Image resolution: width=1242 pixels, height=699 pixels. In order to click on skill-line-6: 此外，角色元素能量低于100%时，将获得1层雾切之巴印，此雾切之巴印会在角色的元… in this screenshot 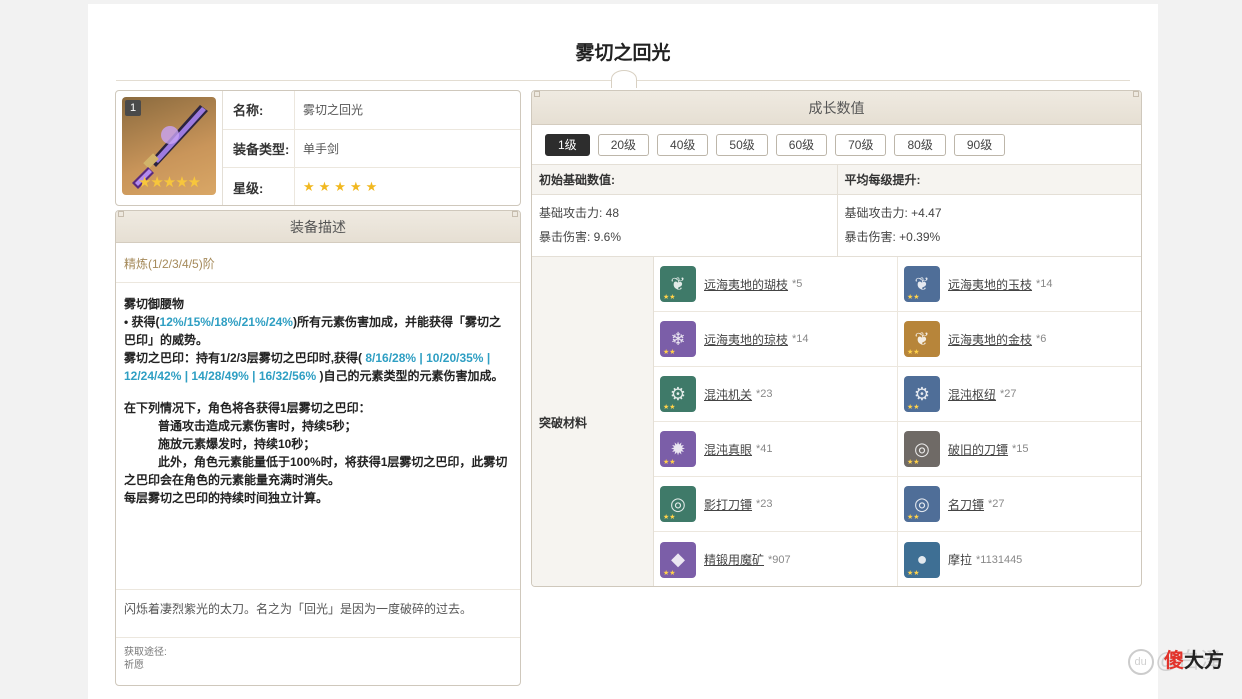, I will do `click(316, 471)`.